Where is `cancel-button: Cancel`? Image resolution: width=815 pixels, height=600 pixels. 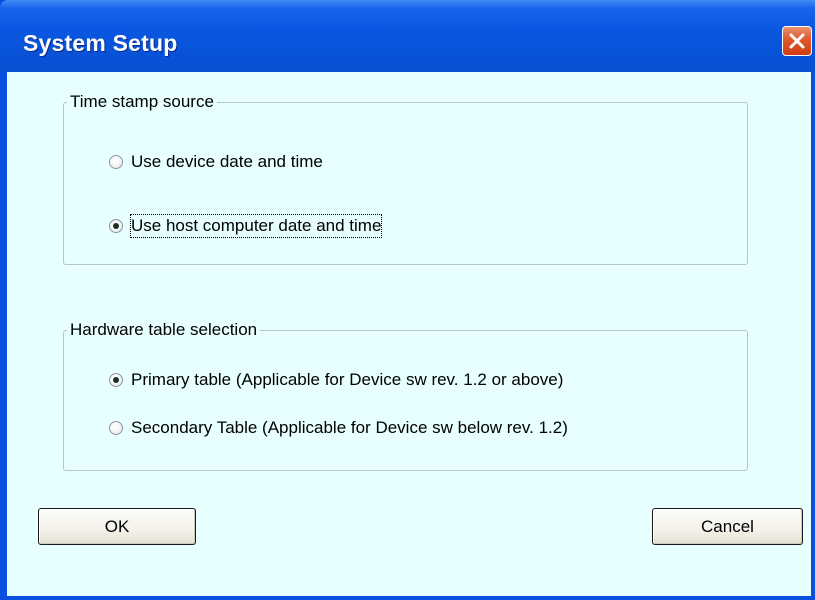 cancel-button: Cancel is located at coordinates (727, 526).